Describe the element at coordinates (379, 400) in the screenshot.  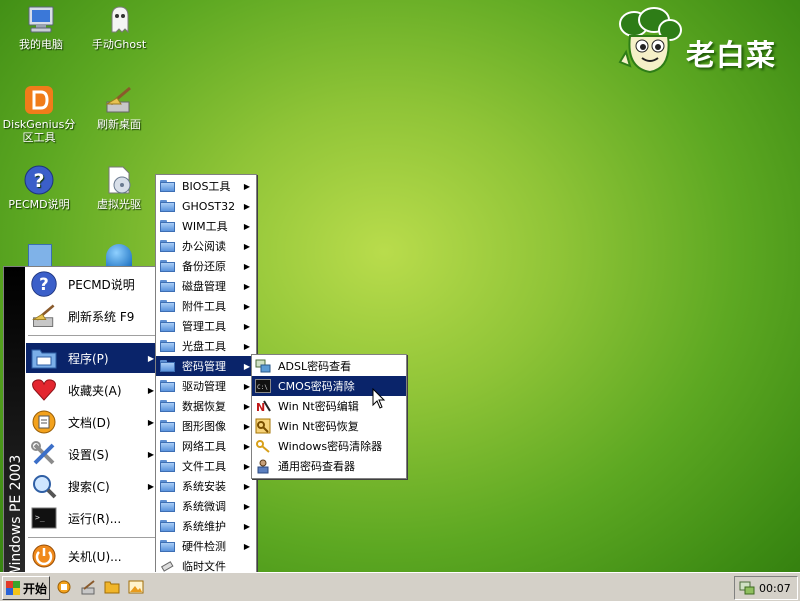
I see `mouse-cursor-icon` at that location.